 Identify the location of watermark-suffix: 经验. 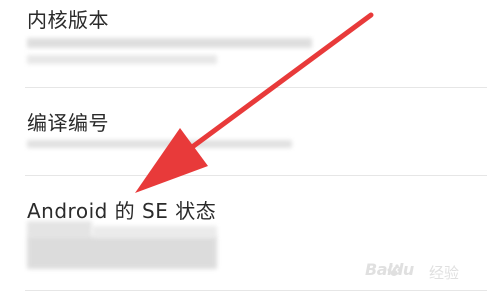
(444, 273).